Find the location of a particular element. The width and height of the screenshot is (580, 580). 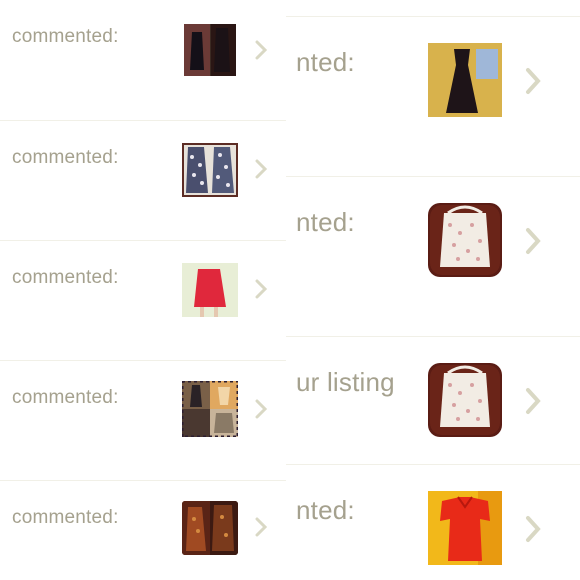

outfit-collage-thumbnail is located at coordinates (210, 409).